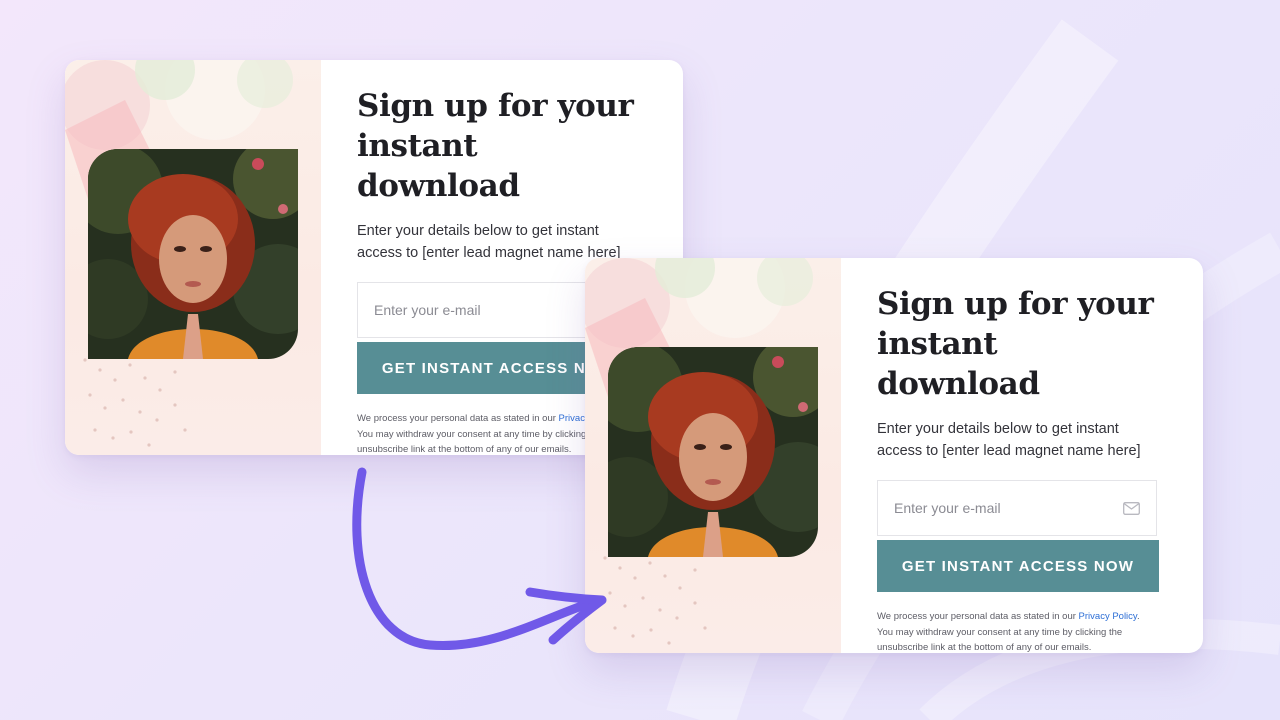 Image resolution: width=1280 pixels, height=720 pixels. Describe the element at coordinates (1018, 566) in the screenshot. I see `get-instant-access-button: GET INSTANT ACCESS NOW` at that location.